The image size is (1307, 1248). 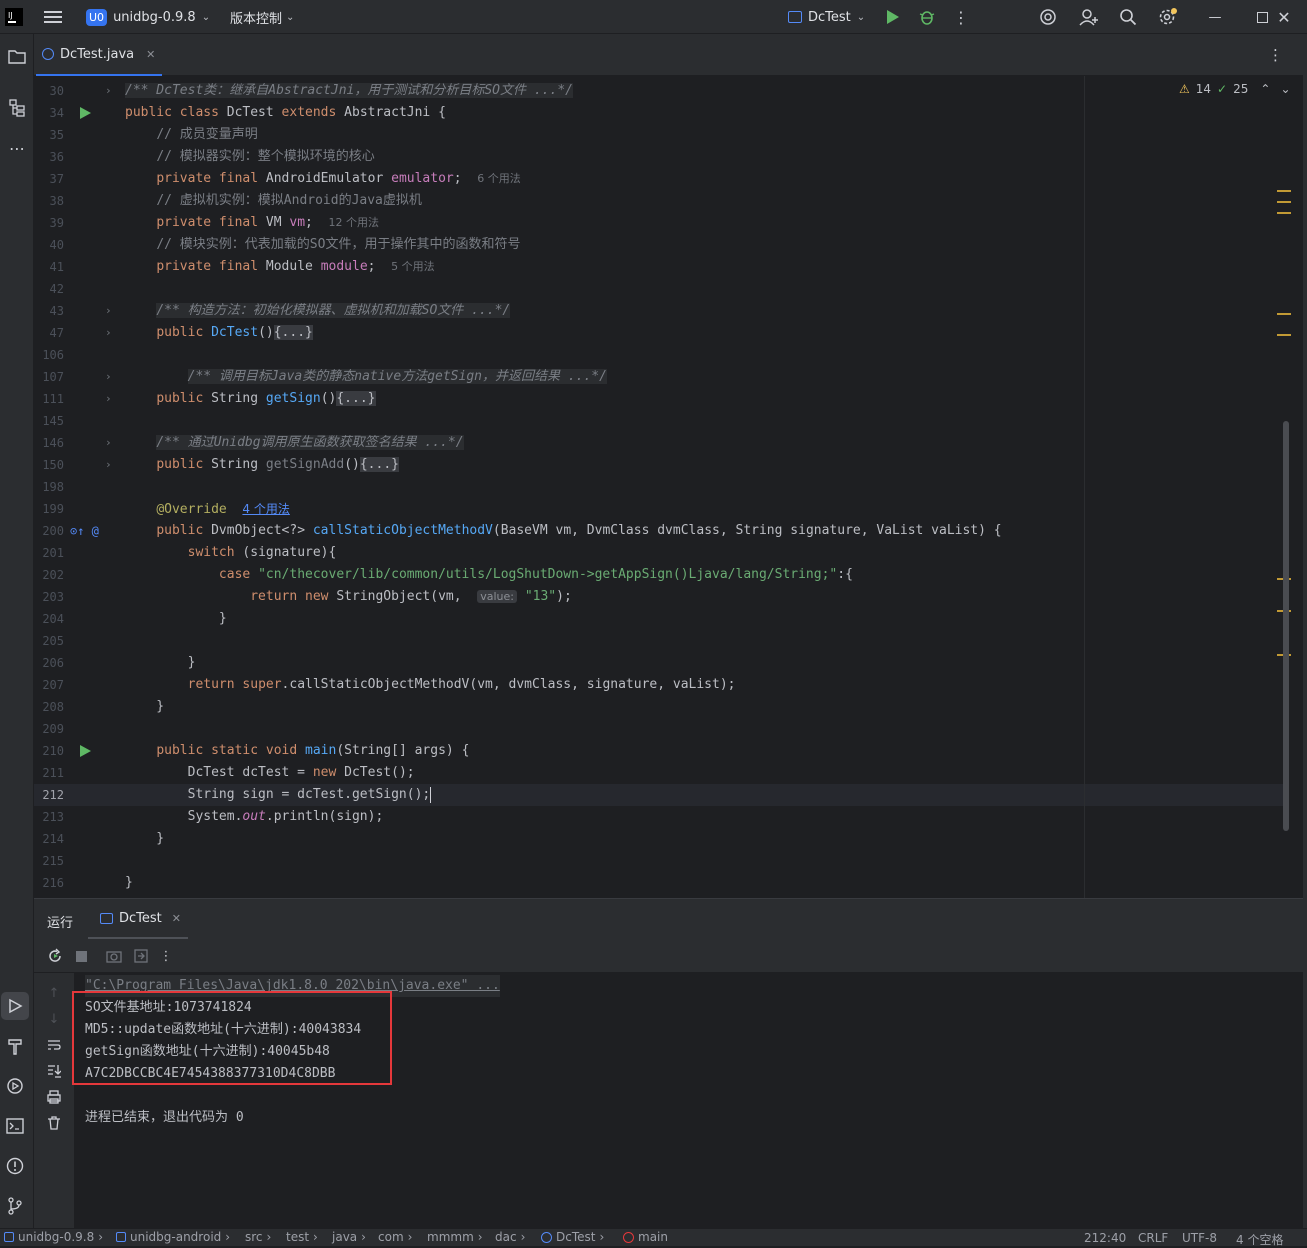 What do you see at coordinates (1184, 89) in the screenshot?
I see `warning-icon: ⚠` at bounding box center [1184, 89].